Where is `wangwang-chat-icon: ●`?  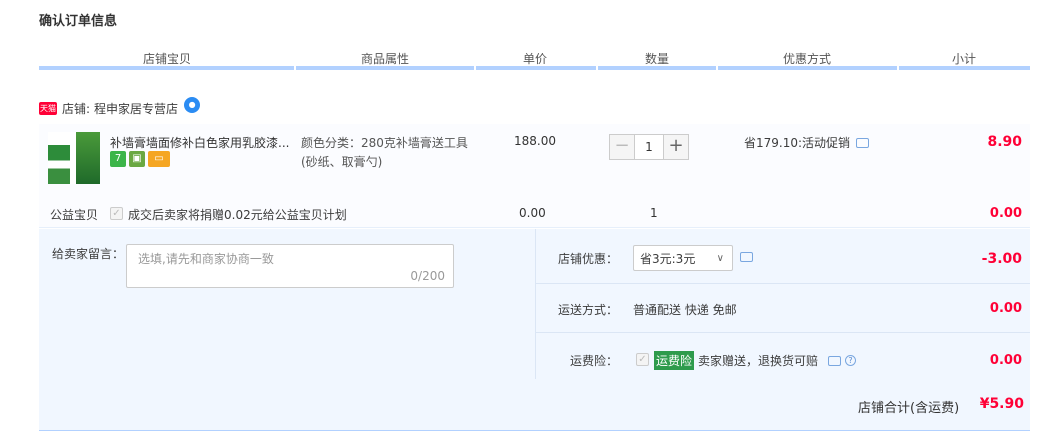 wangwang-chat-icon: ● is located at coordinates (192, 105).